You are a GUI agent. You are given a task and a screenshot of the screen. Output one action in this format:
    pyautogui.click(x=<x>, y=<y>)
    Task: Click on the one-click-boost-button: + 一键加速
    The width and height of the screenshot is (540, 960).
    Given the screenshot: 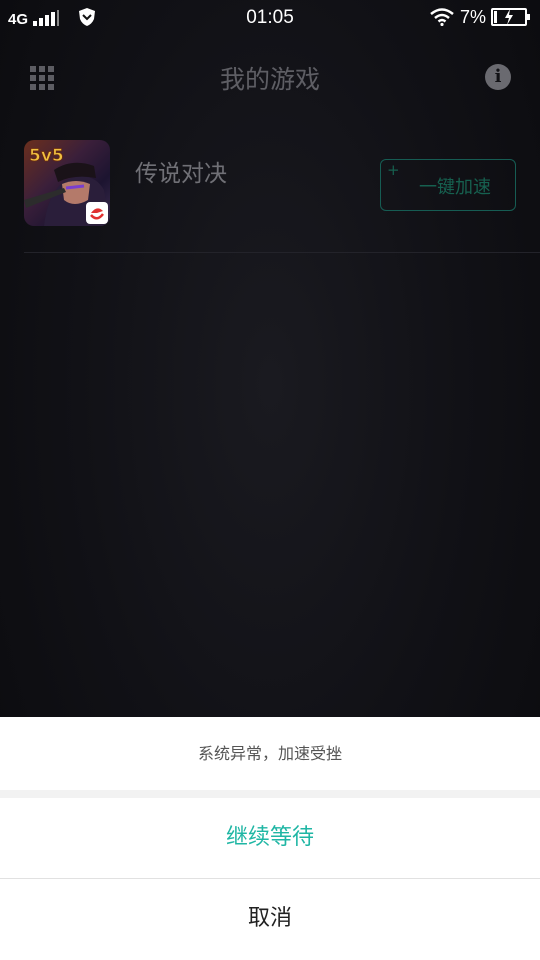 What is the action you would take?
    pyautogui.click(x=448, y=185)
    